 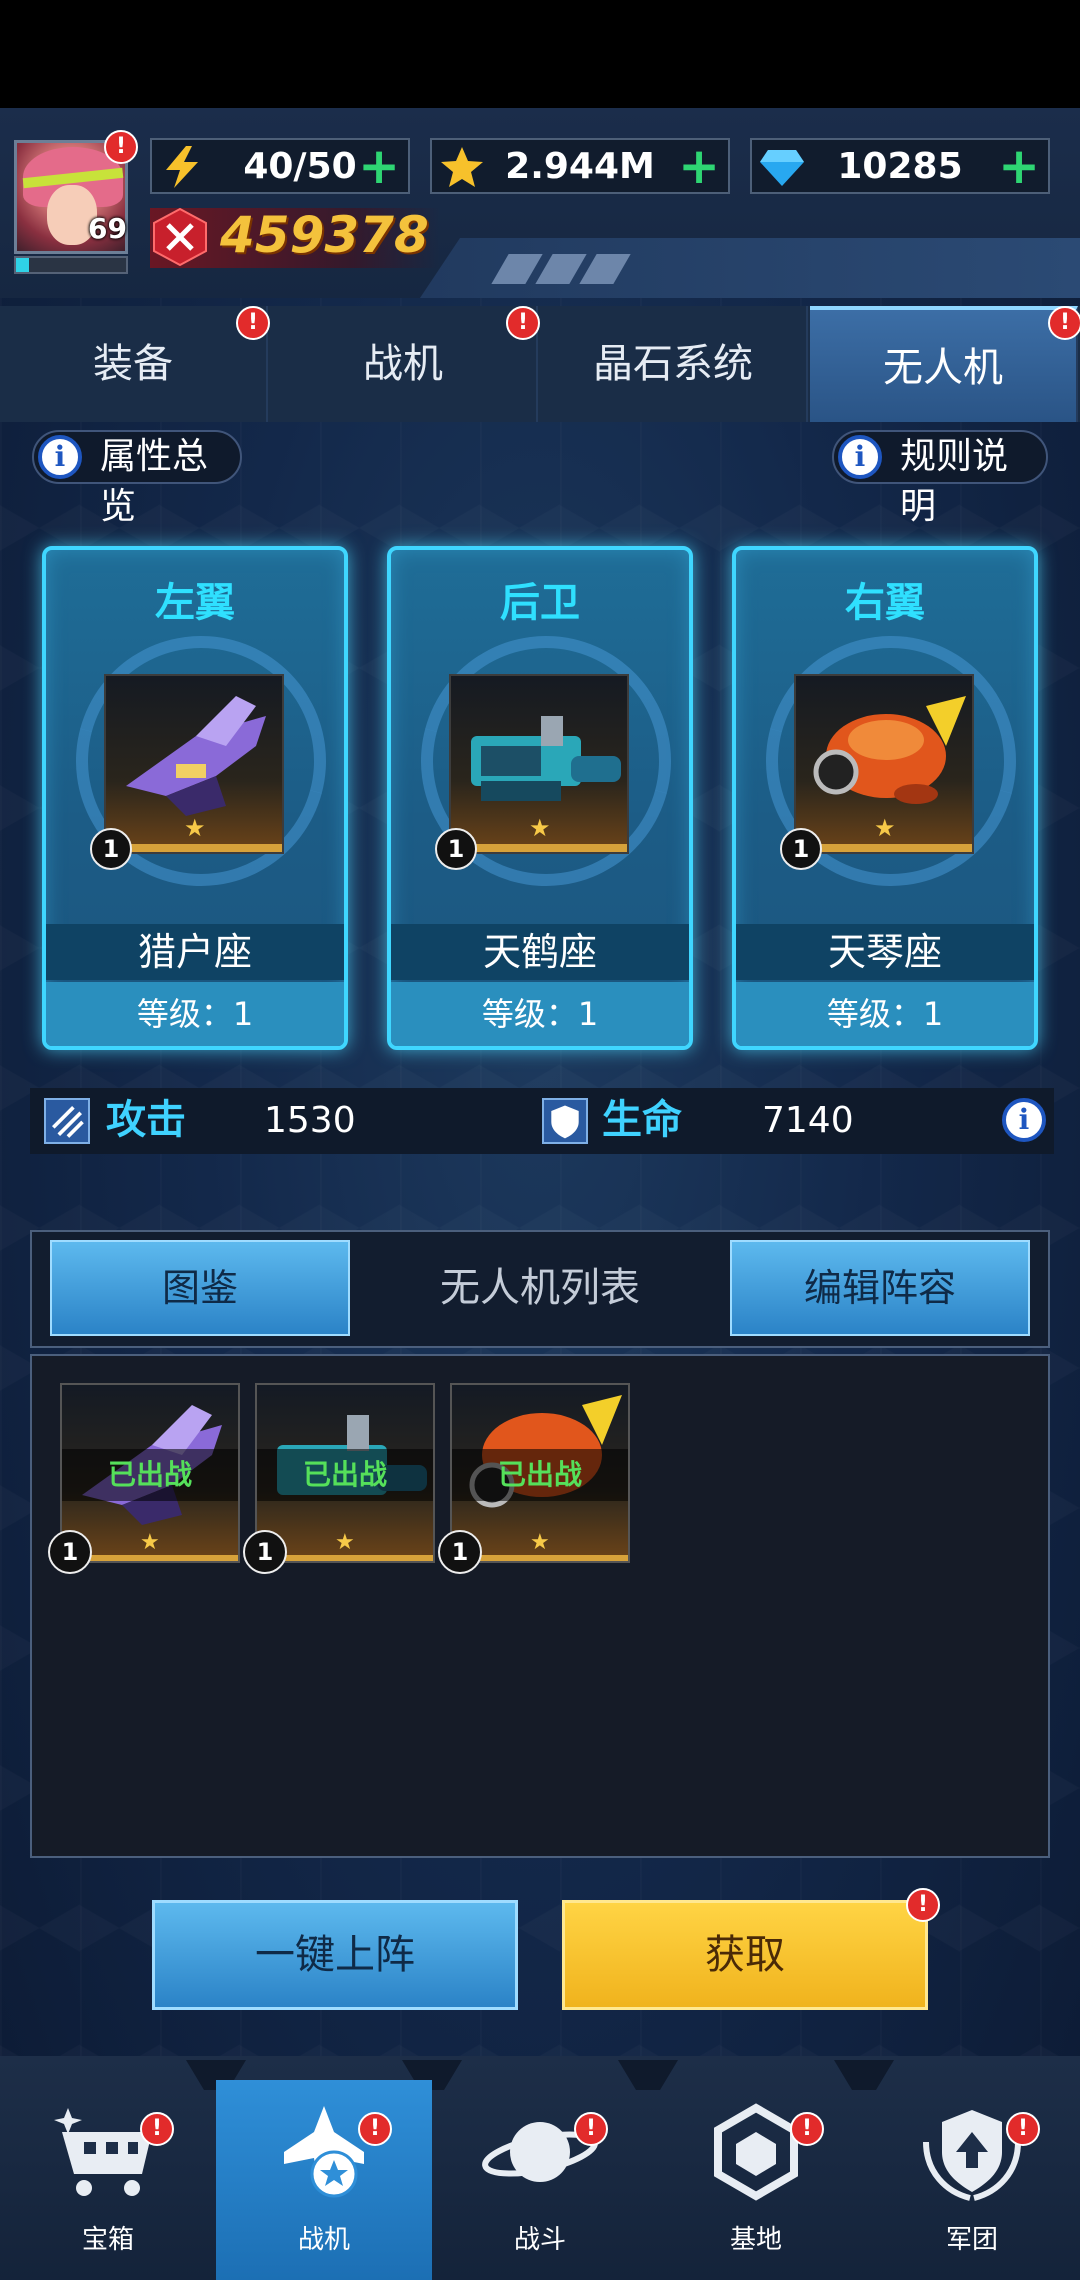 I want to click on drone-list-title: 无人机列表, so click(x=540, y=1288).